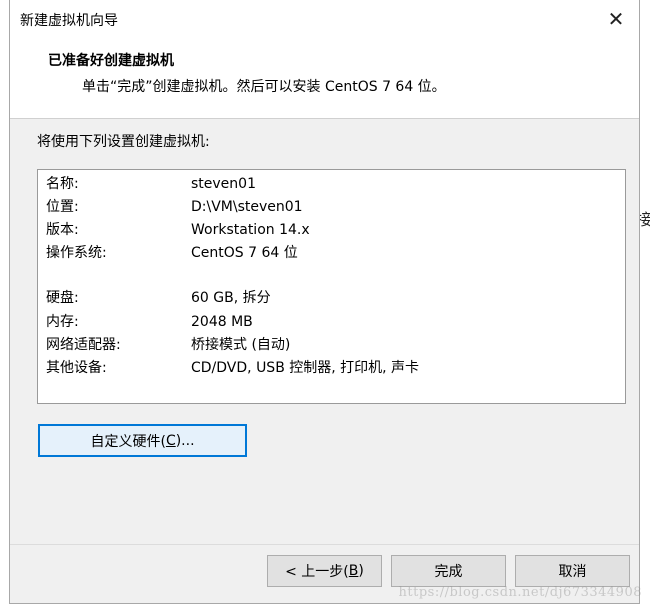 Image resolution: width=650 pixels, height=606 pixels. I want to click on summary-value: steven01, so click(223, 184).